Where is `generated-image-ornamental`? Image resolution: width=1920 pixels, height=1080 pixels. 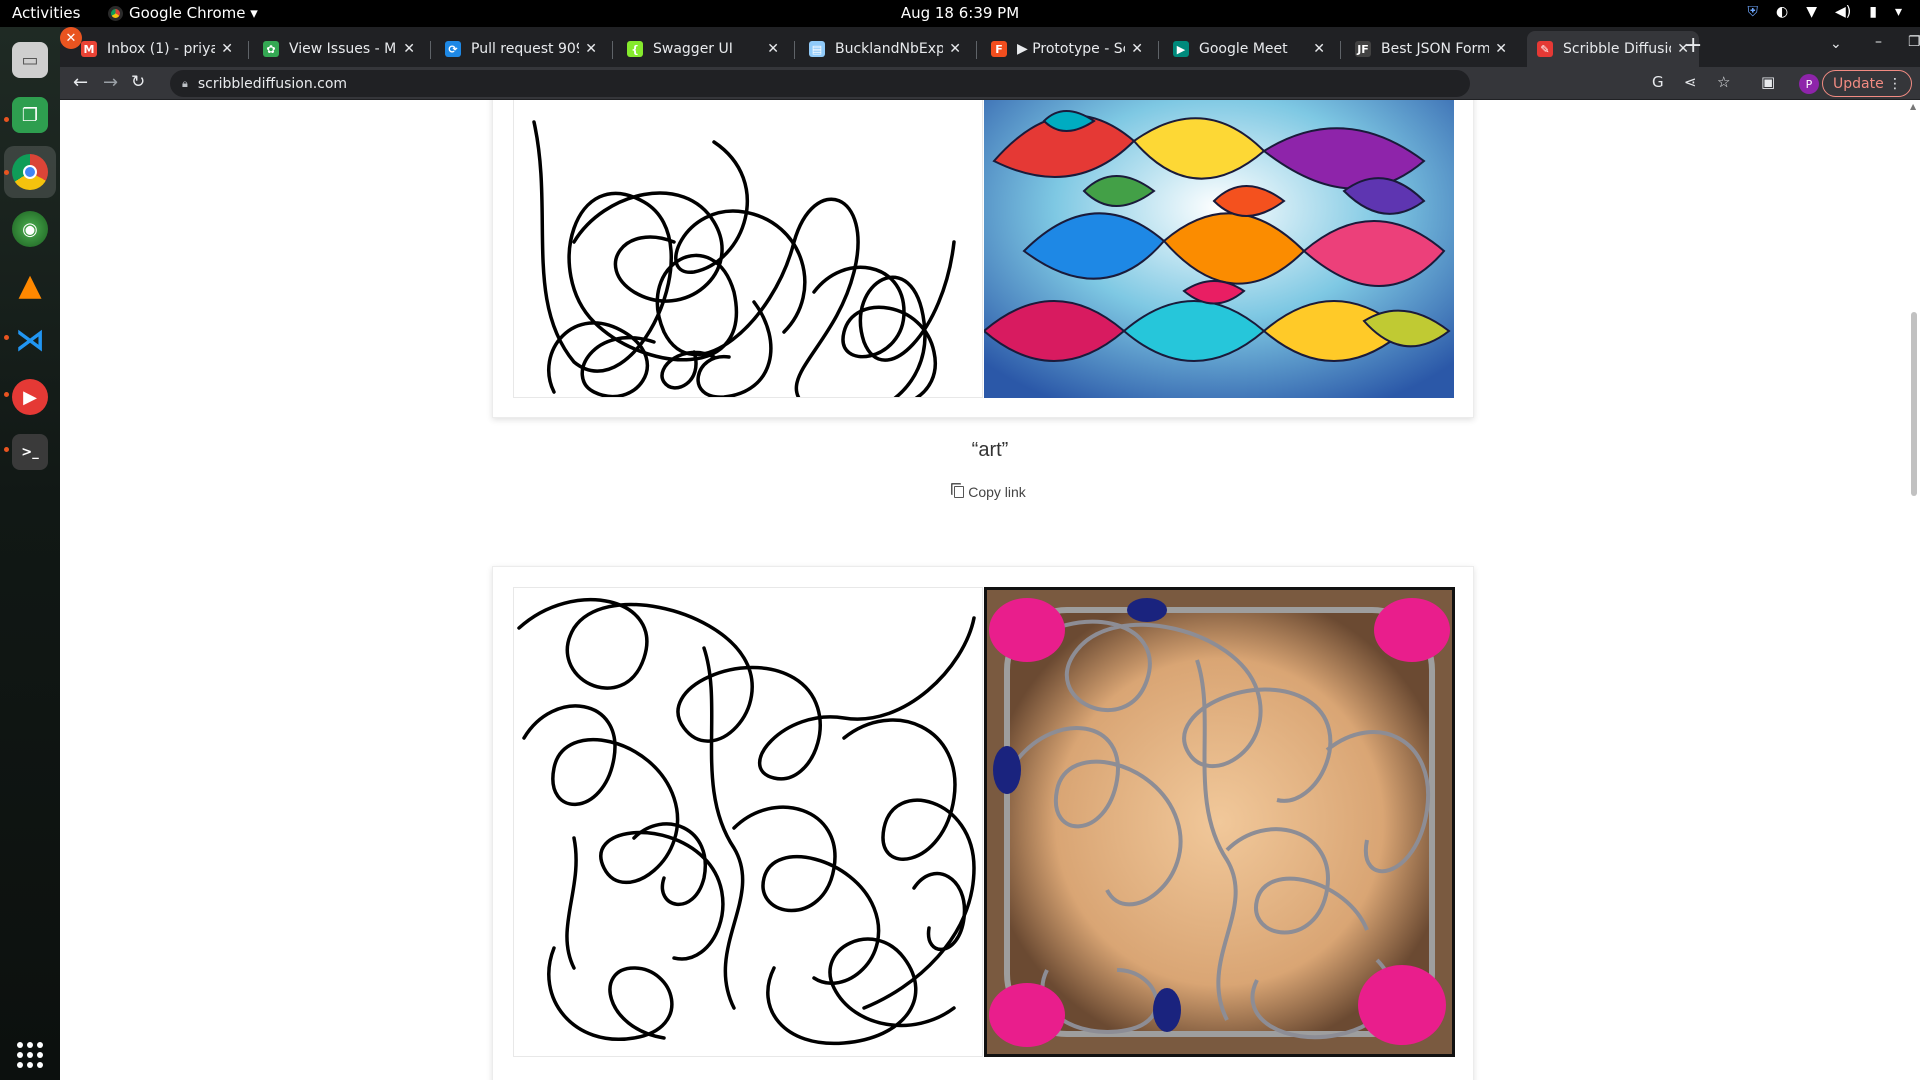
generated-image-ornamental is located at coordinates (1219, 822).